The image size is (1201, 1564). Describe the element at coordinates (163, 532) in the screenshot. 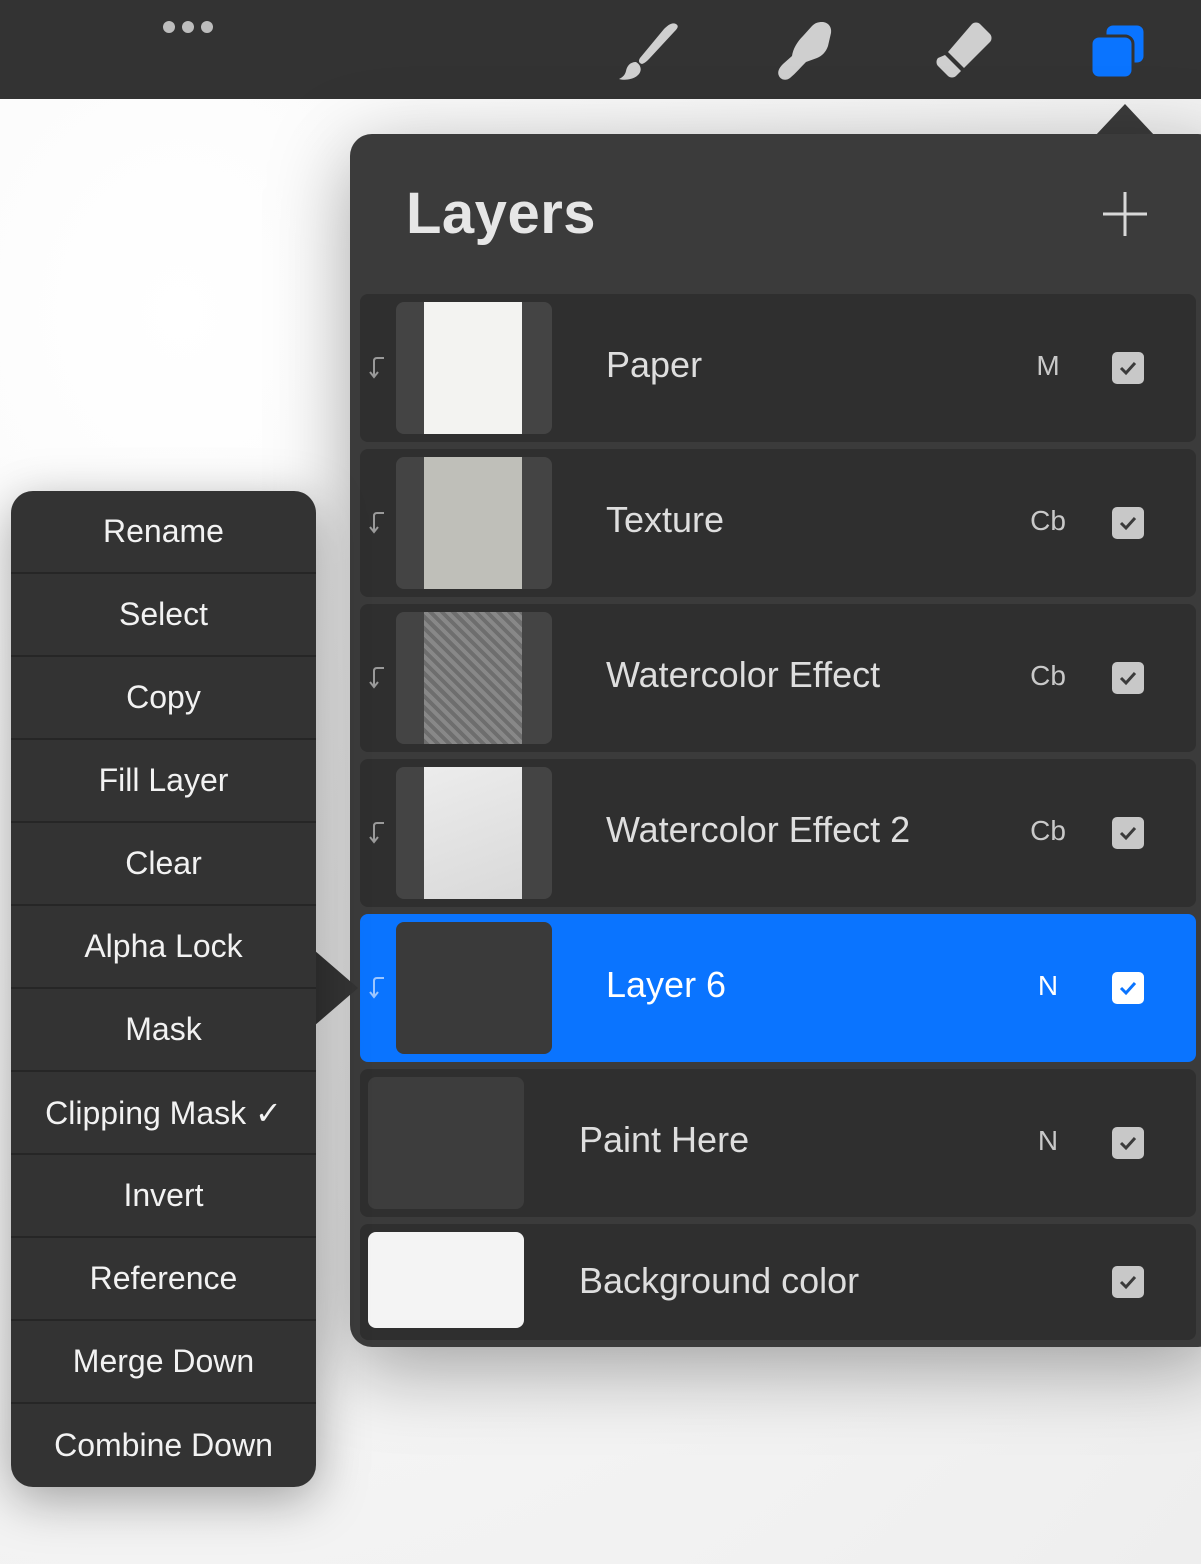

I see `menu-item-rename: Rename` at that location.